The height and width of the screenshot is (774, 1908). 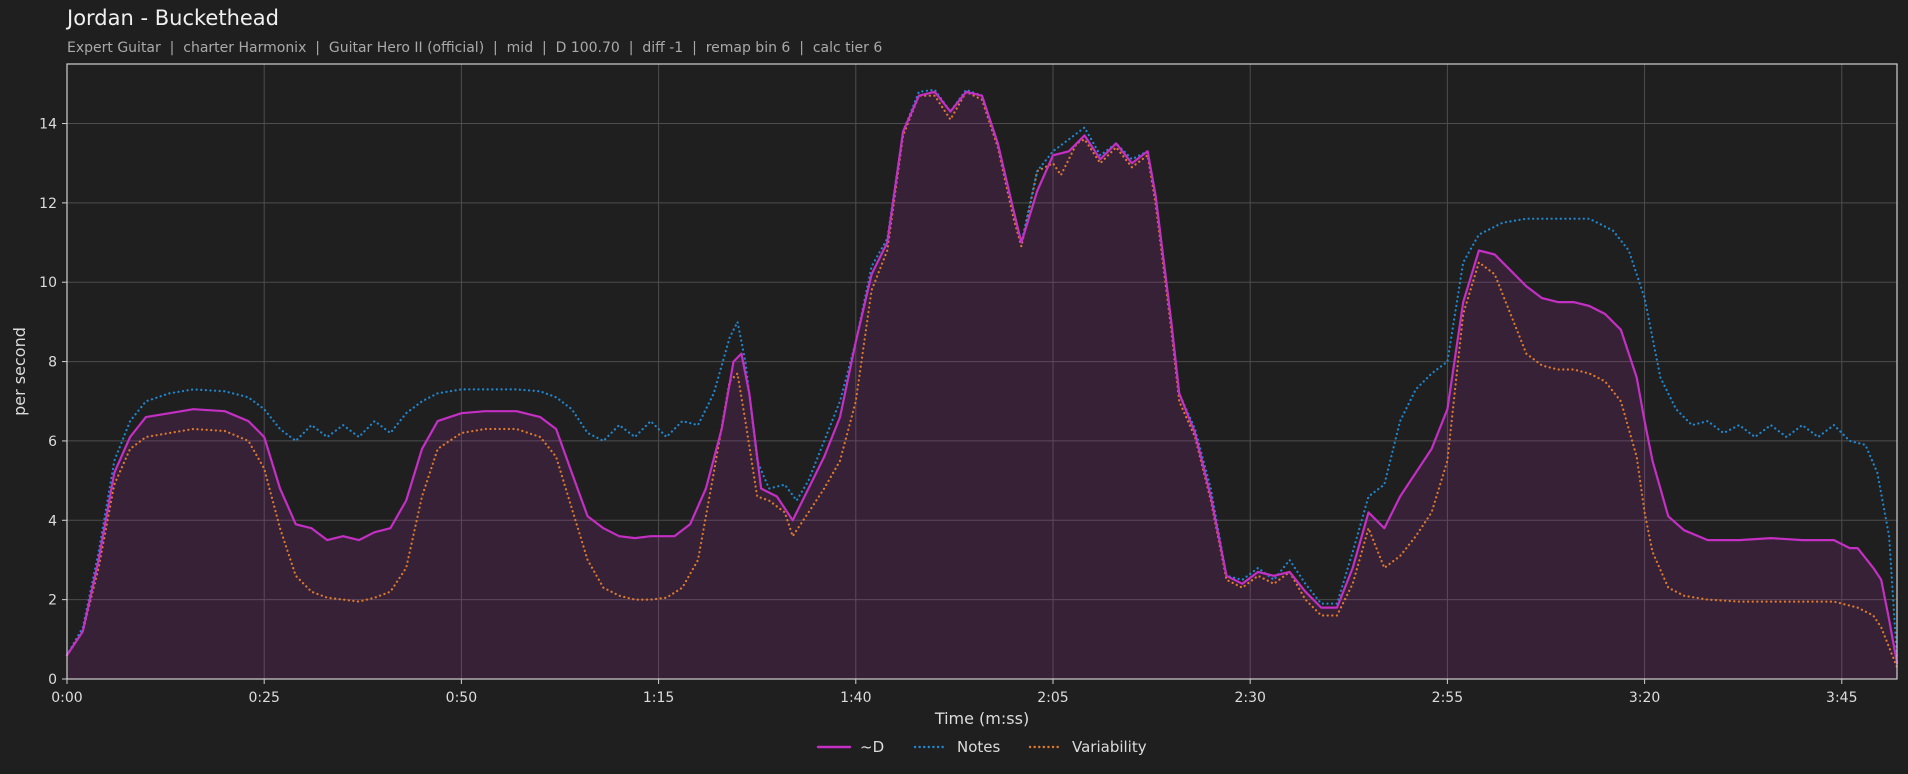 I want to click on x-tick-label: 0:25, so click(x=263, y=698).